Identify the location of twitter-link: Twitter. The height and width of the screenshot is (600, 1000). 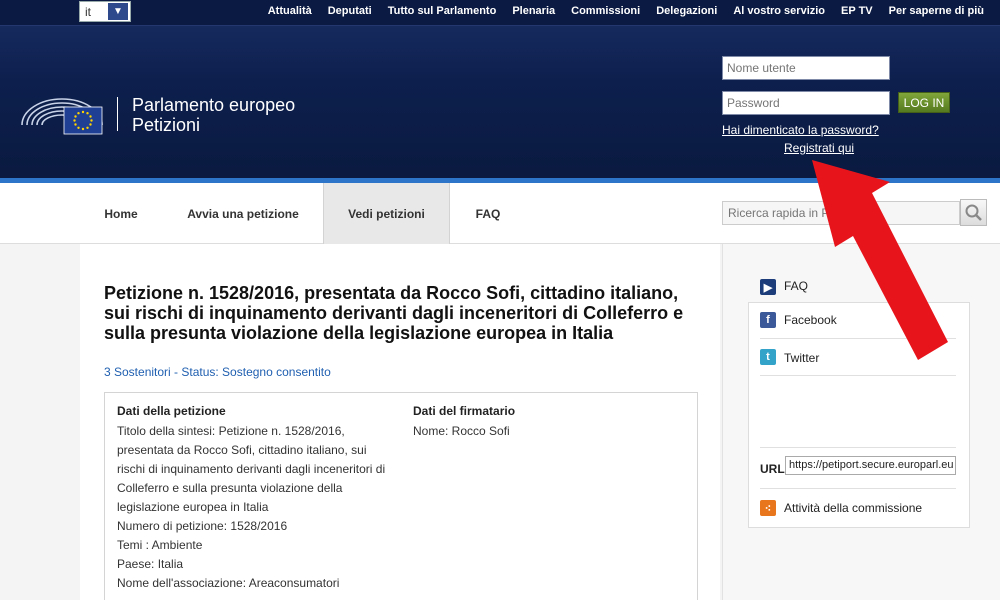
(801, 358).